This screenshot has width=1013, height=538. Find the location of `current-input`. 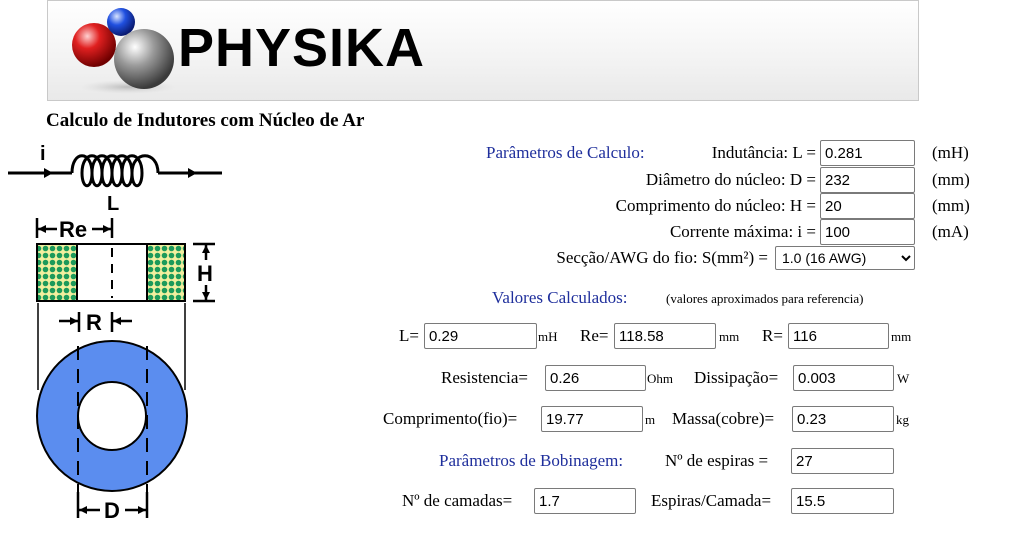

current-input is located at coordinates (867, 232).